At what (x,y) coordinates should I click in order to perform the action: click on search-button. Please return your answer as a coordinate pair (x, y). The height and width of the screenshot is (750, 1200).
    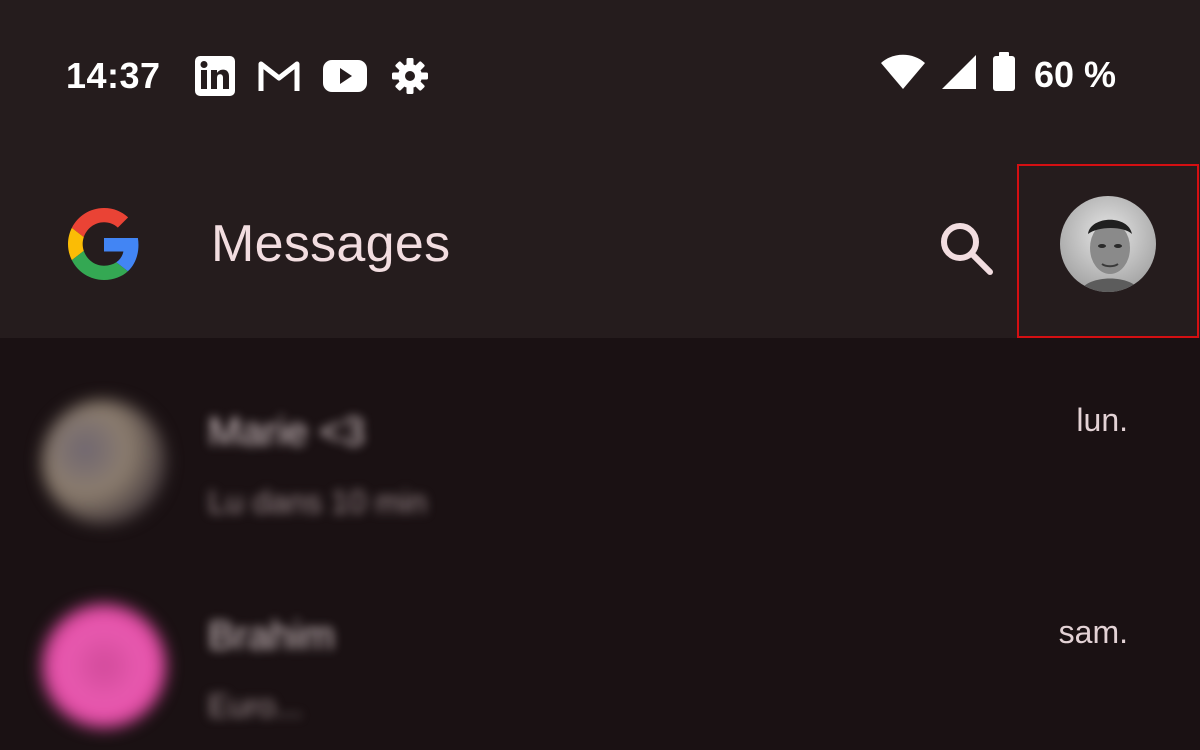
    Looking at the image, I should click on (966, 248).